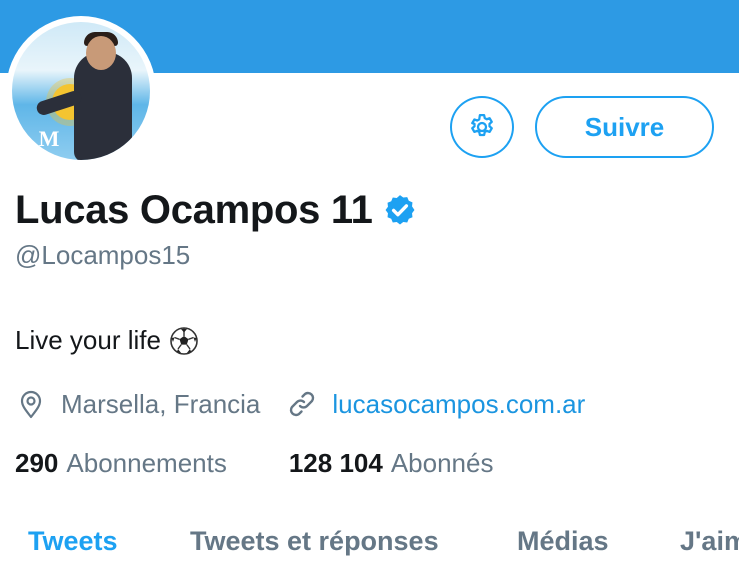 The image size is (739, 572). I want to click on following-stat: 290 Abonnements, so click(121, 463).